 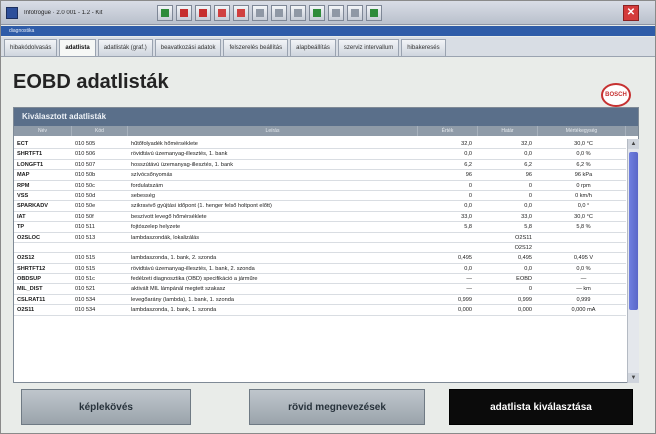 What do you see at coordinates (174, 310) in the screenshot?
I see `cell-description: lambdaszonda, 1. bank, 1. szonda` at bounding box center [174, 310].